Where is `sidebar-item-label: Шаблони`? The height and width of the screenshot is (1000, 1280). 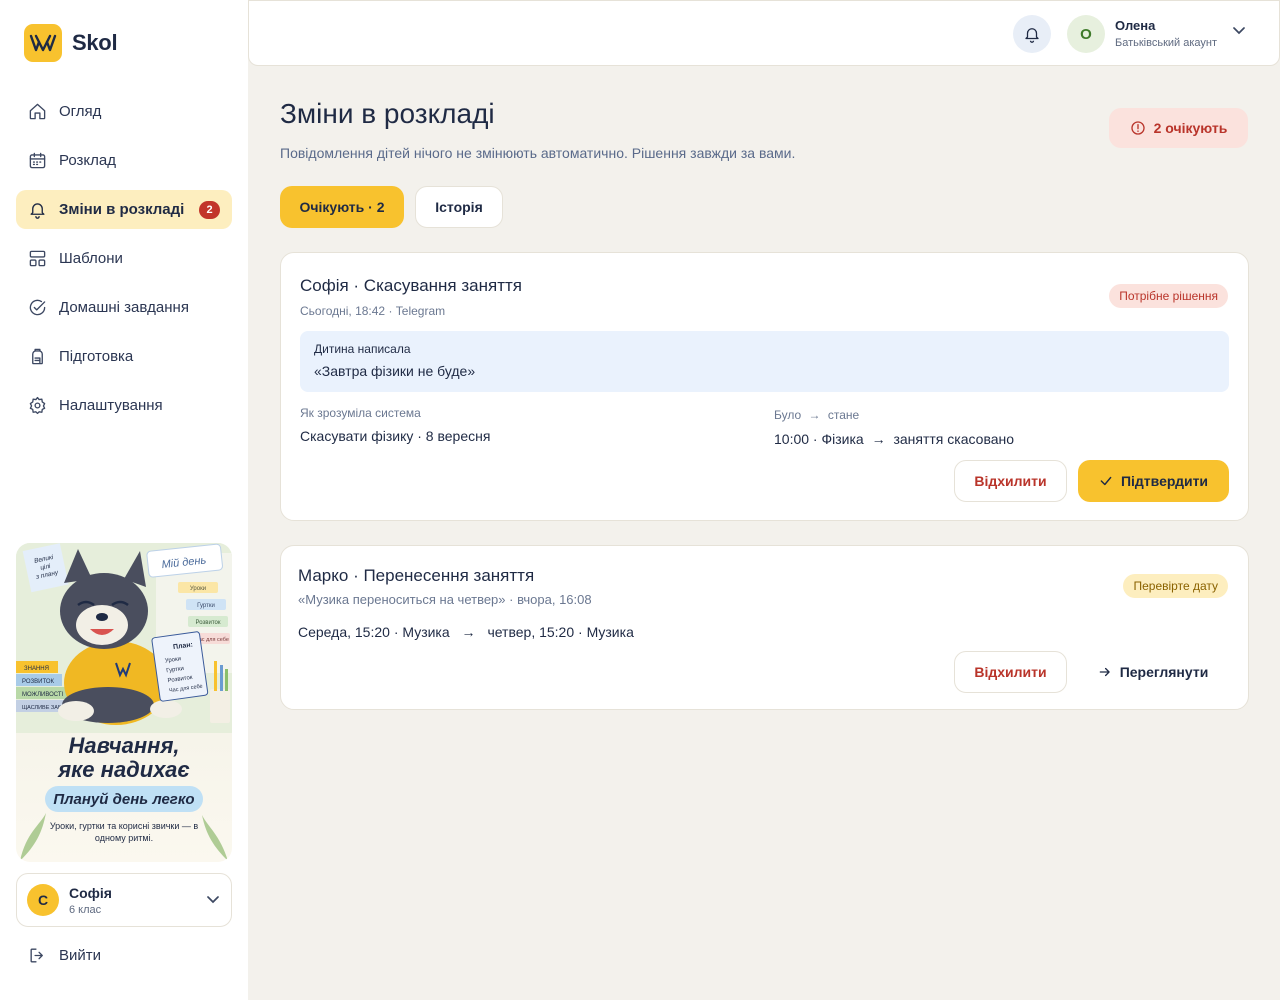 sidebar-item-label: Шаблони is located at coordinates (91, 258).